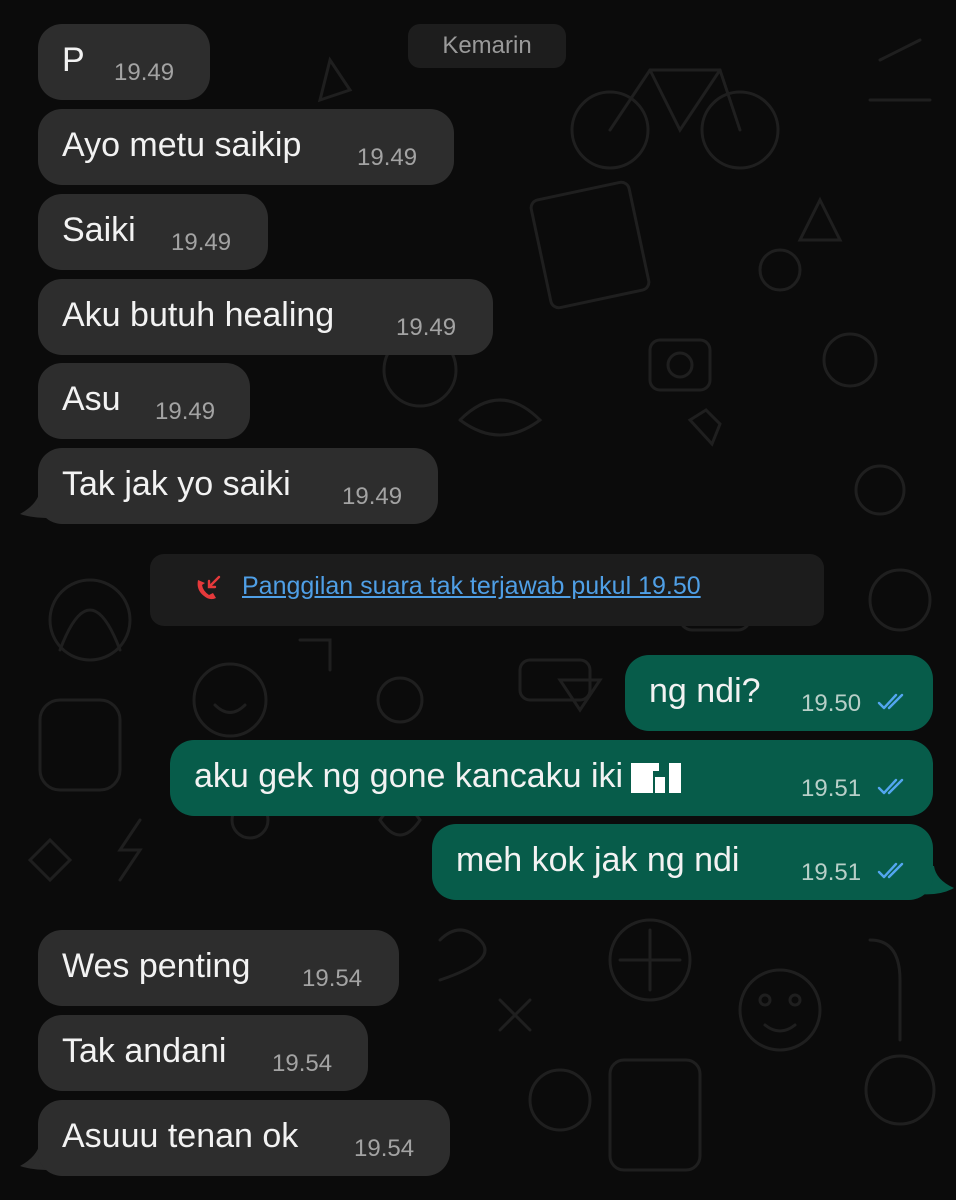 Image resolution: width=956 pixels, height=1200 pixels. Describe the element at coordinates (831, 703) in the screenshot. I see `message-time: 19.50` at that location.